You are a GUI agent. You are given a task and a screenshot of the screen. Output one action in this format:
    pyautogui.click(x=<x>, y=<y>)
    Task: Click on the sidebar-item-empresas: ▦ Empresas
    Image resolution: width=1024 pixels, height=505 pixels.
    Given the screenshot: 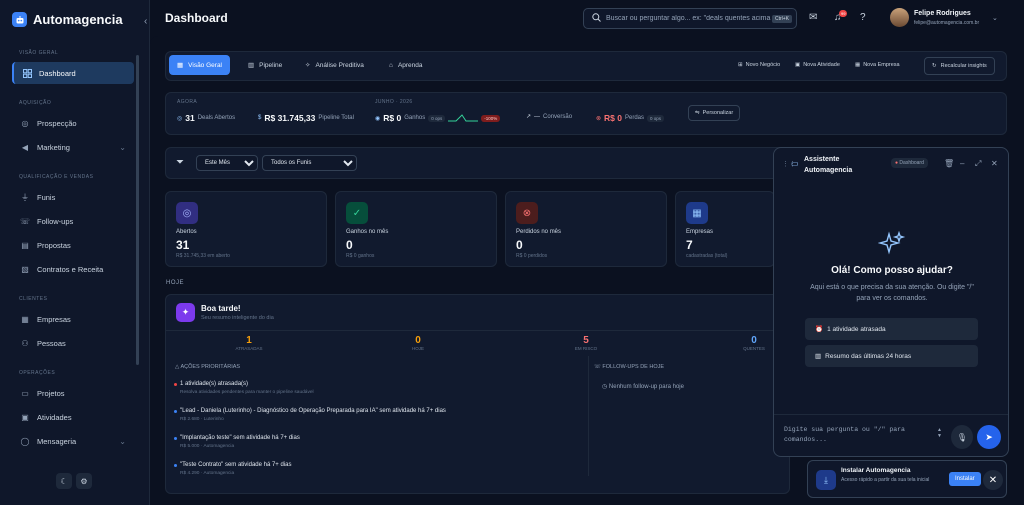 What is the action you would take?
    pyautogui.click(x=73, y=319)
    